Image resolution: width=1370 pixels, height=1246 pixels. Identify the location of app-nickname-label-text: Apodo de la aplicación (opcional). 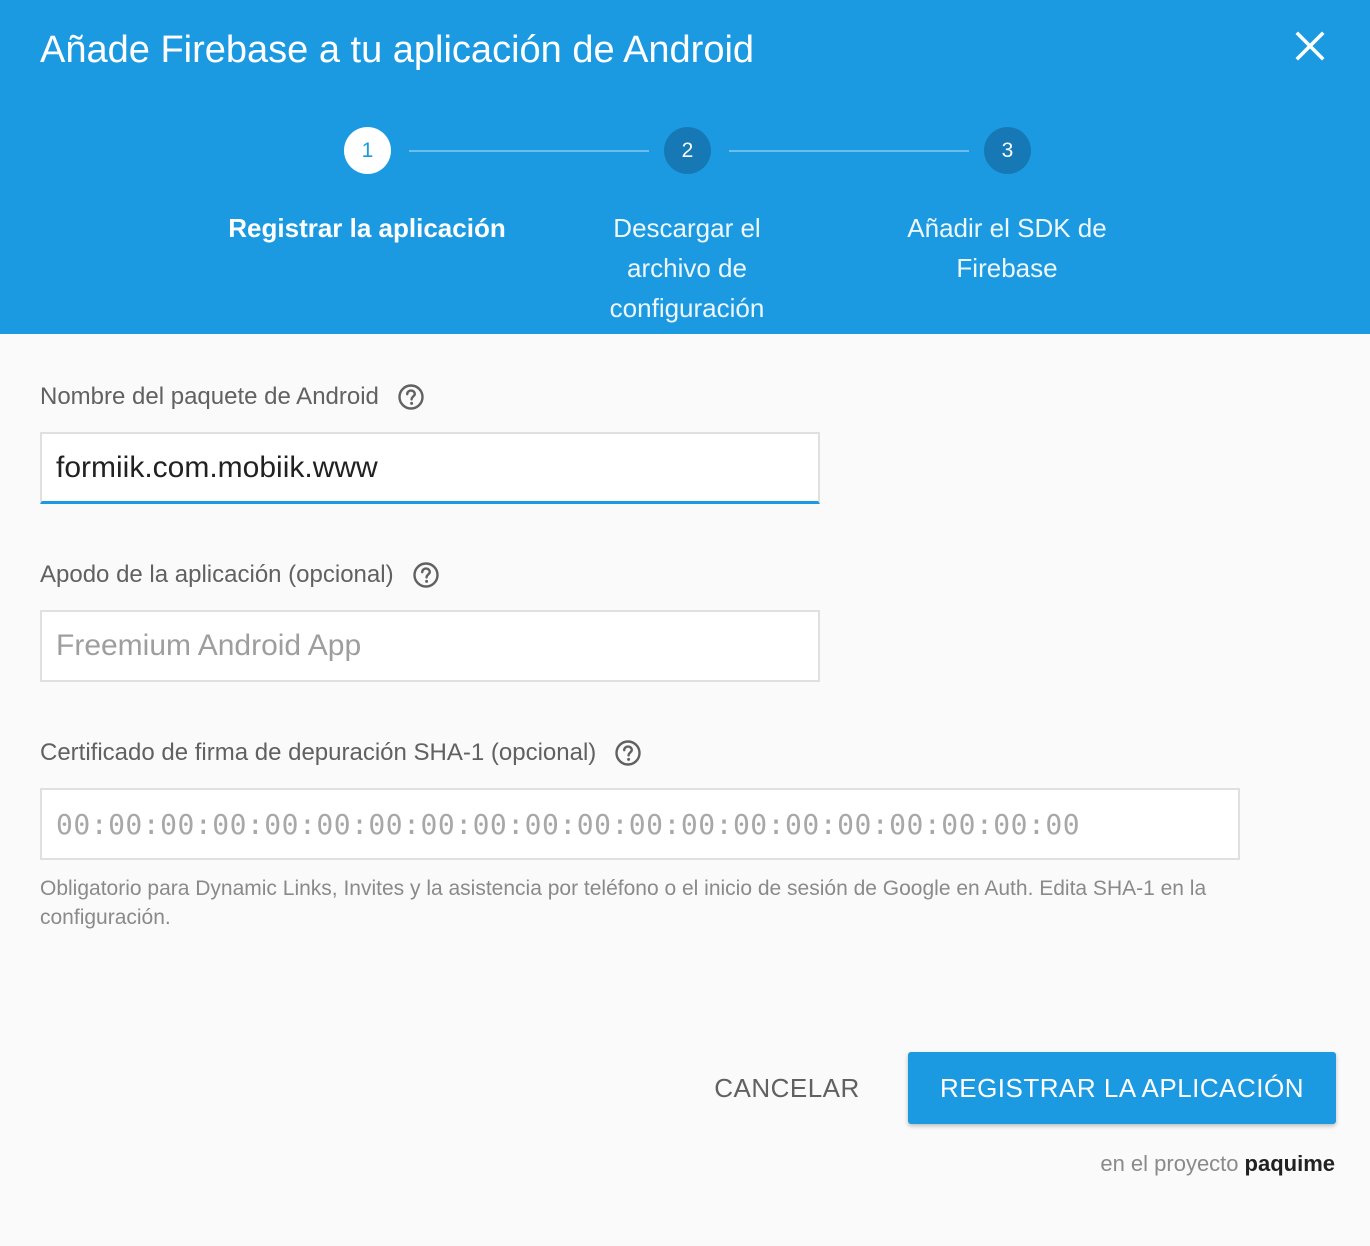
(217, 574).